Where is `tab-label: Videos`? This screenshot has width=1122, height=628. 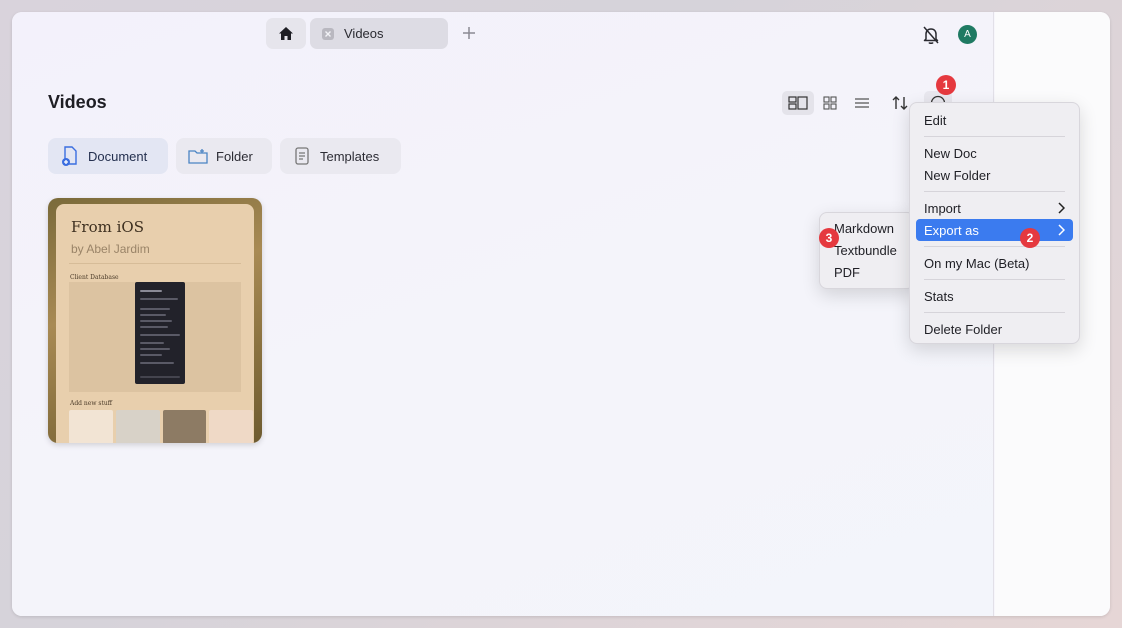 tab-label: Videos is located at coordinates (364, 33).